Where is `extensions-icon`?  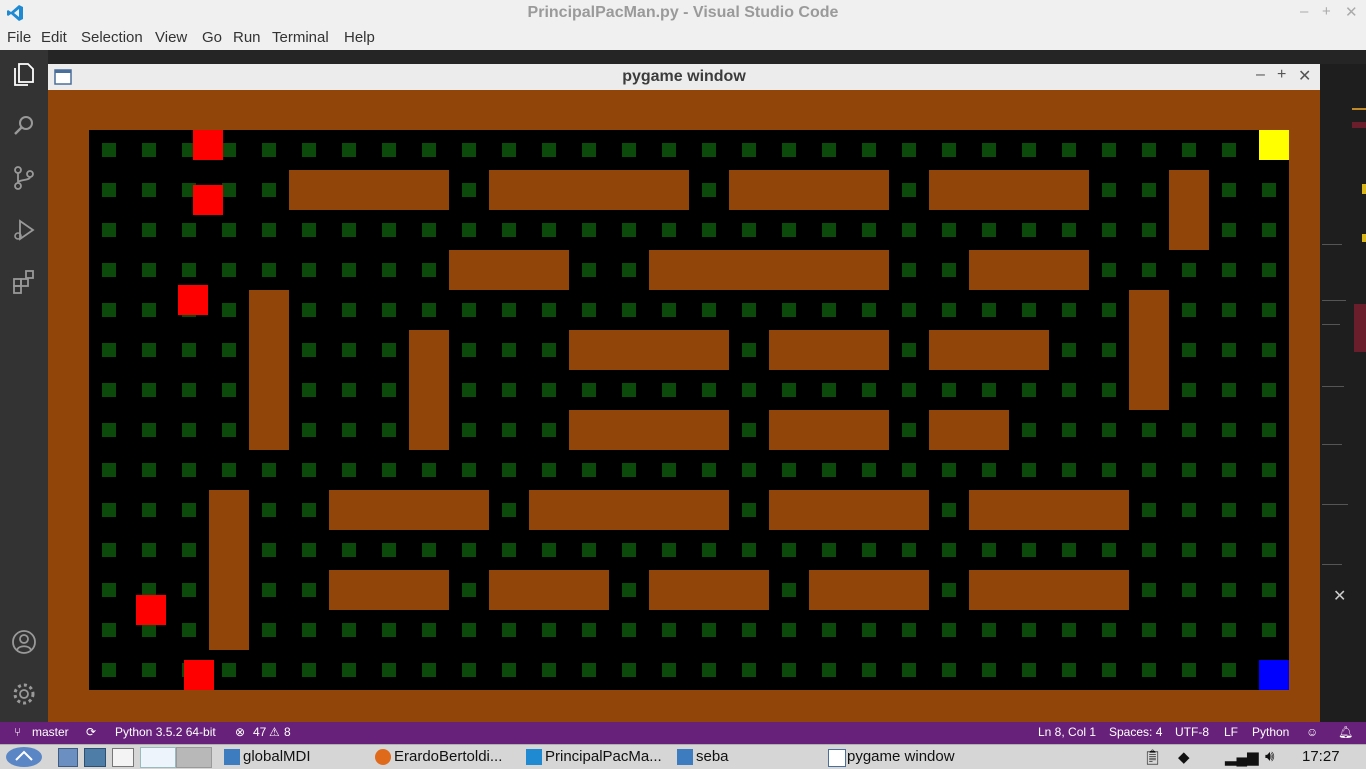 extensions-icon is located at coordinates (24, 282).